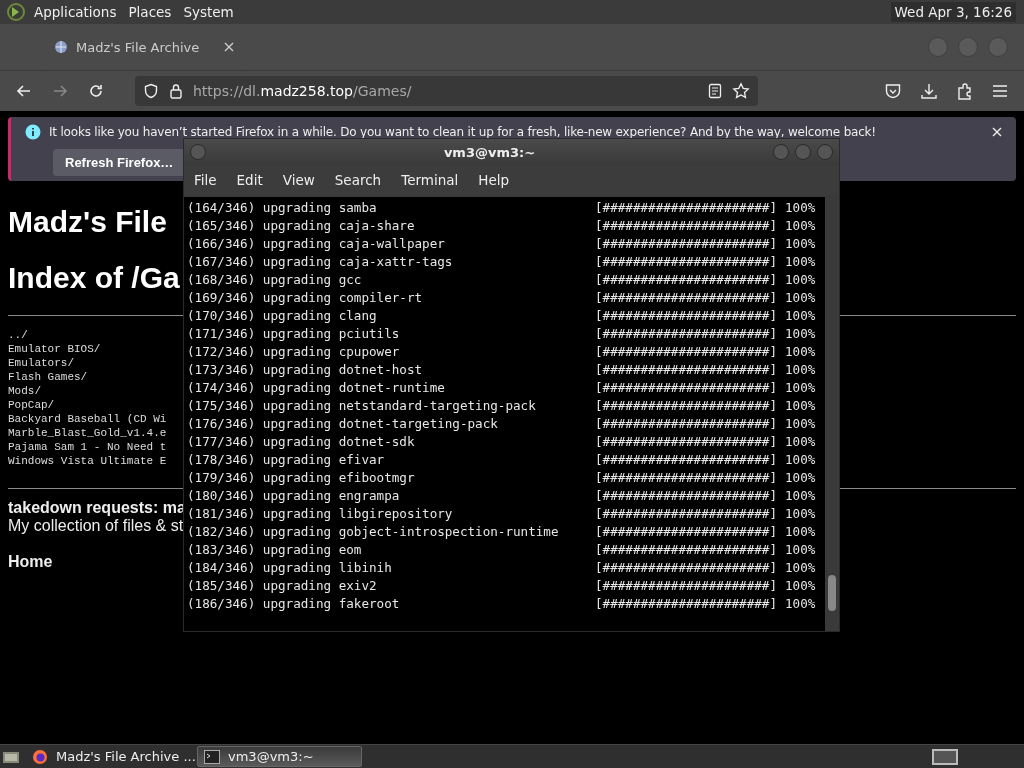 This screenshot has height=768, width=1024. What do you see at coordinates (301, 226) in the screenshot?
I see `terminal-line: (165/346) upgrading caja-share` at bounding box center [301, 226].